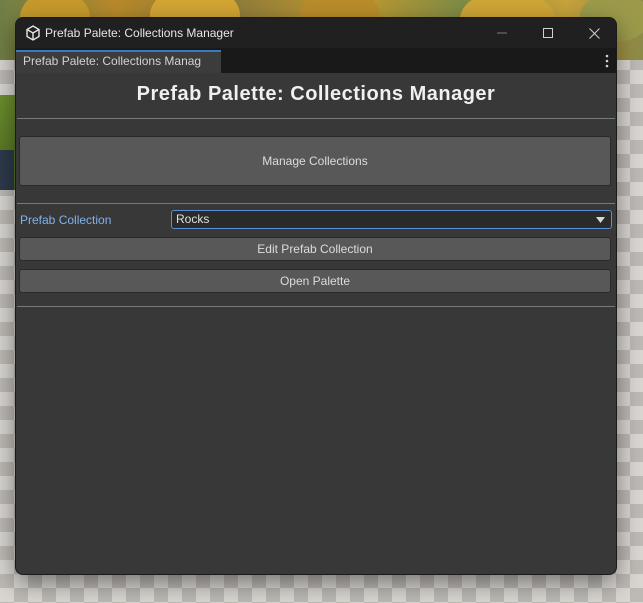 The image size is (643, 603). Describe the element at coordinates (66, 220) in the screenshot. I see `prefab-collection-label: Prefab Collection` at that location.